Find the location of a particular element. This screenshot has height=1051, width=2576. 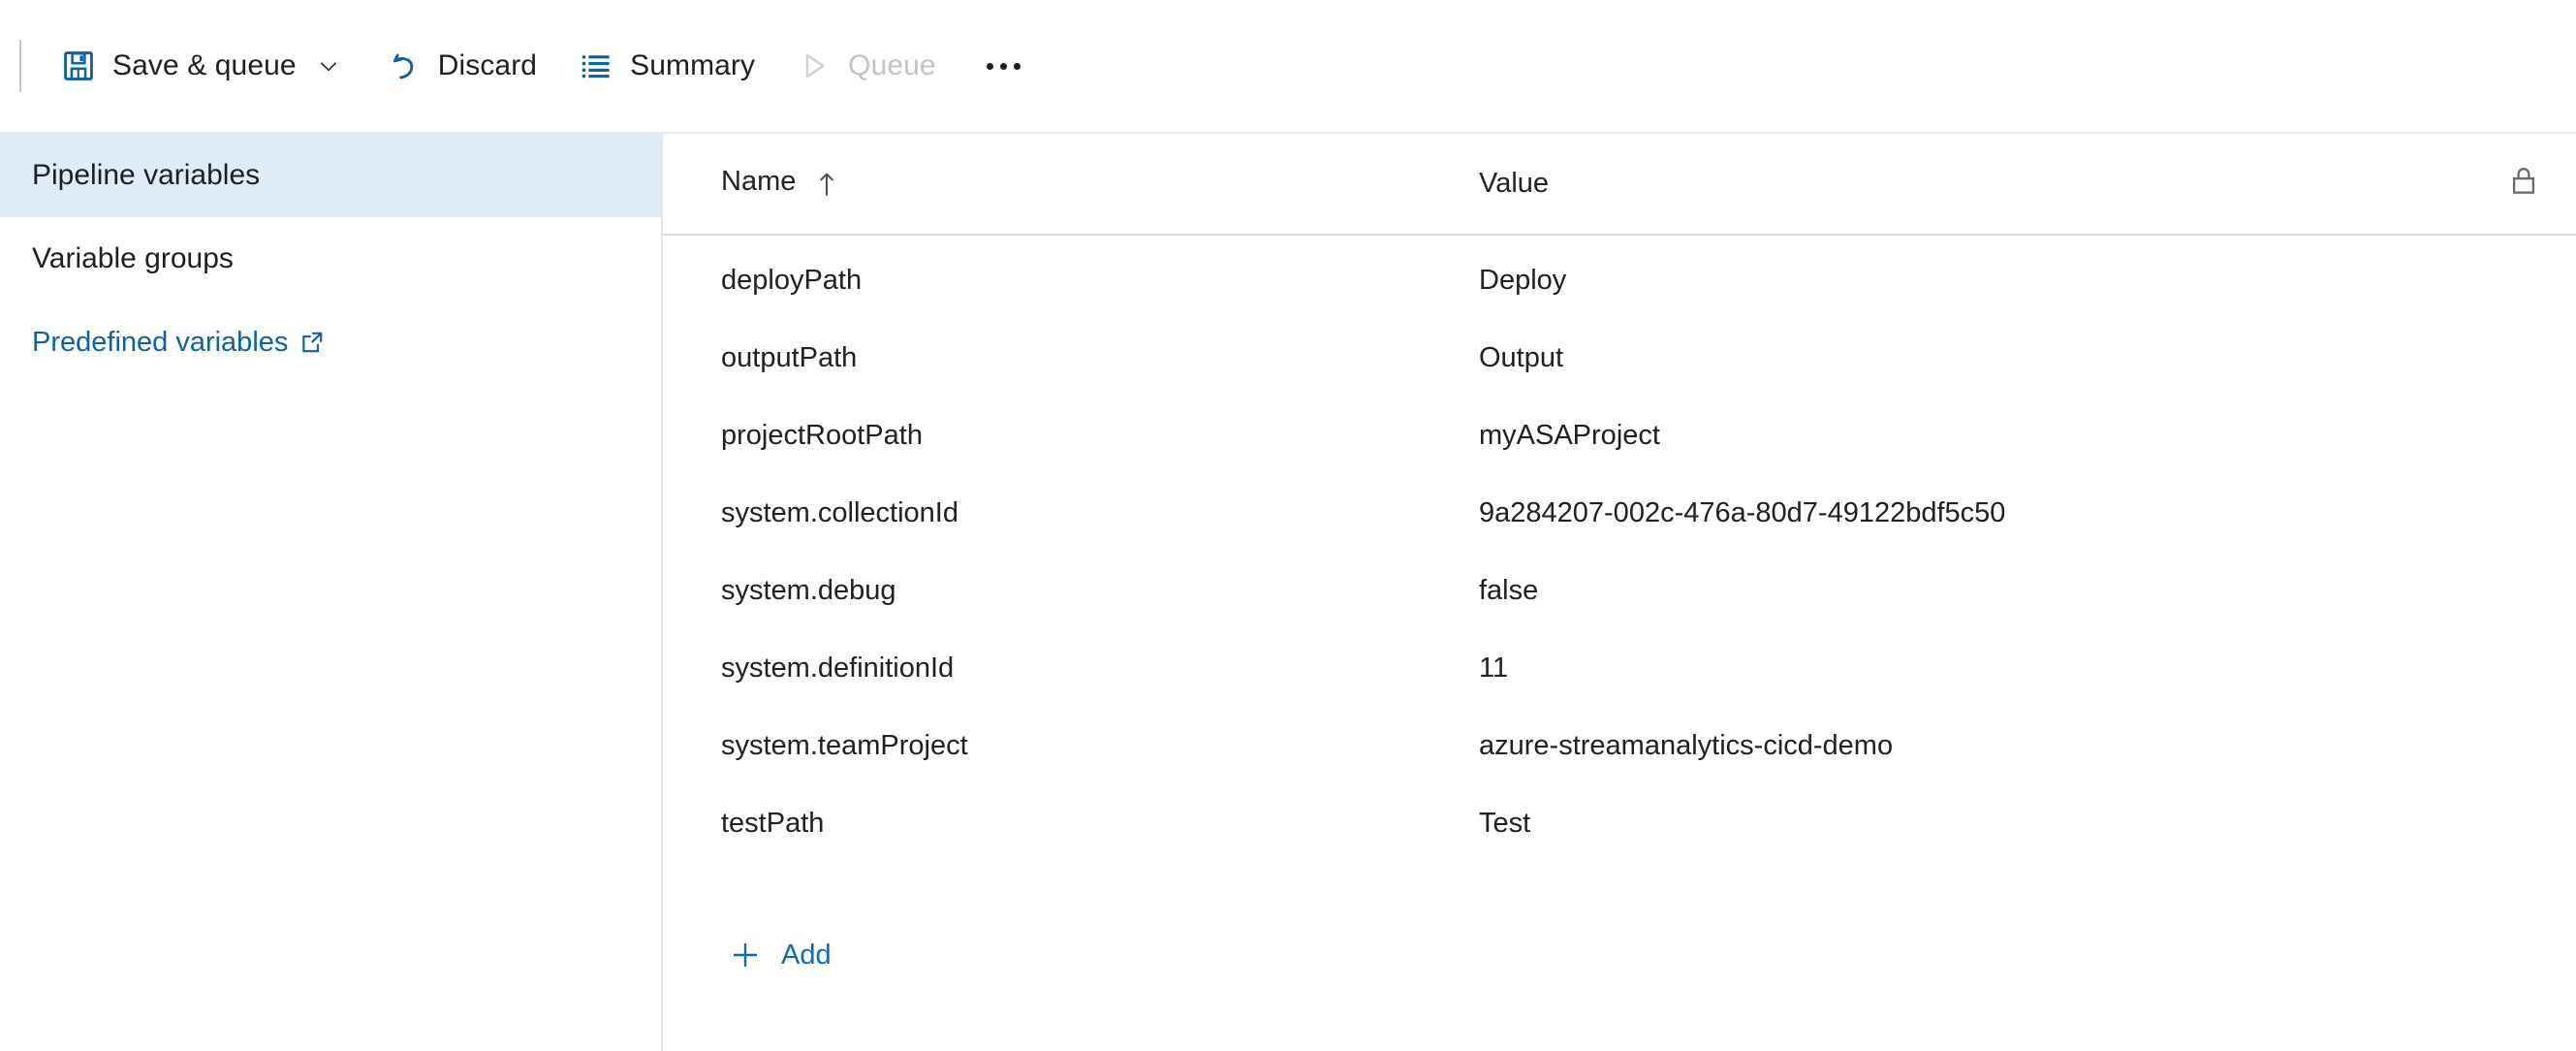

table-row: outputPath Output is located at coordinates (1619, 358).